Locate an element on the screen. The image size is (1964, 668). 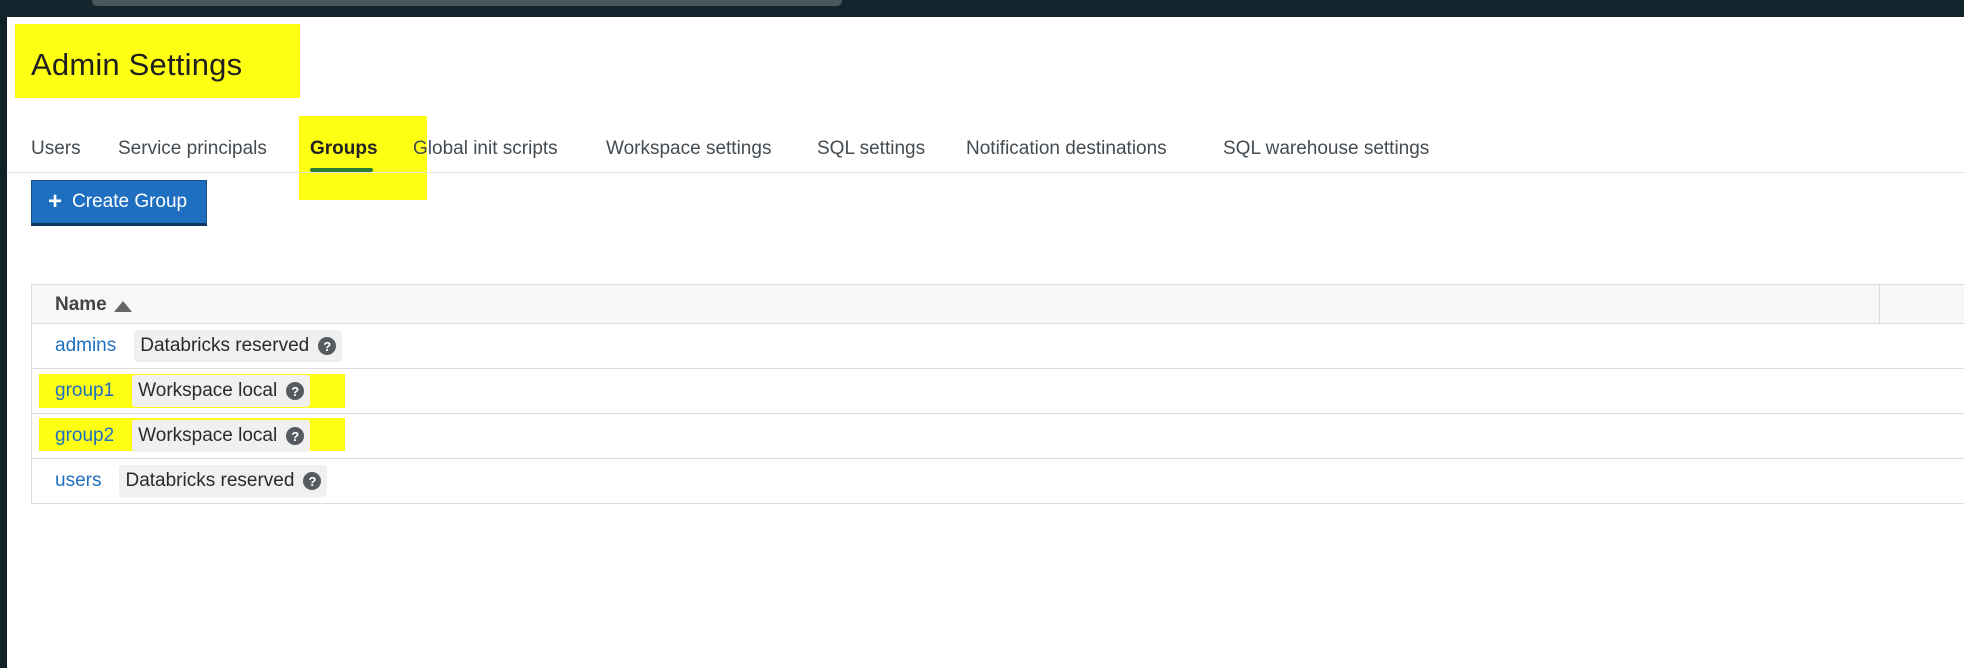
tab-sql-warehouse-settings: SQL warehouse settings is located at coordinates (1326, 149).